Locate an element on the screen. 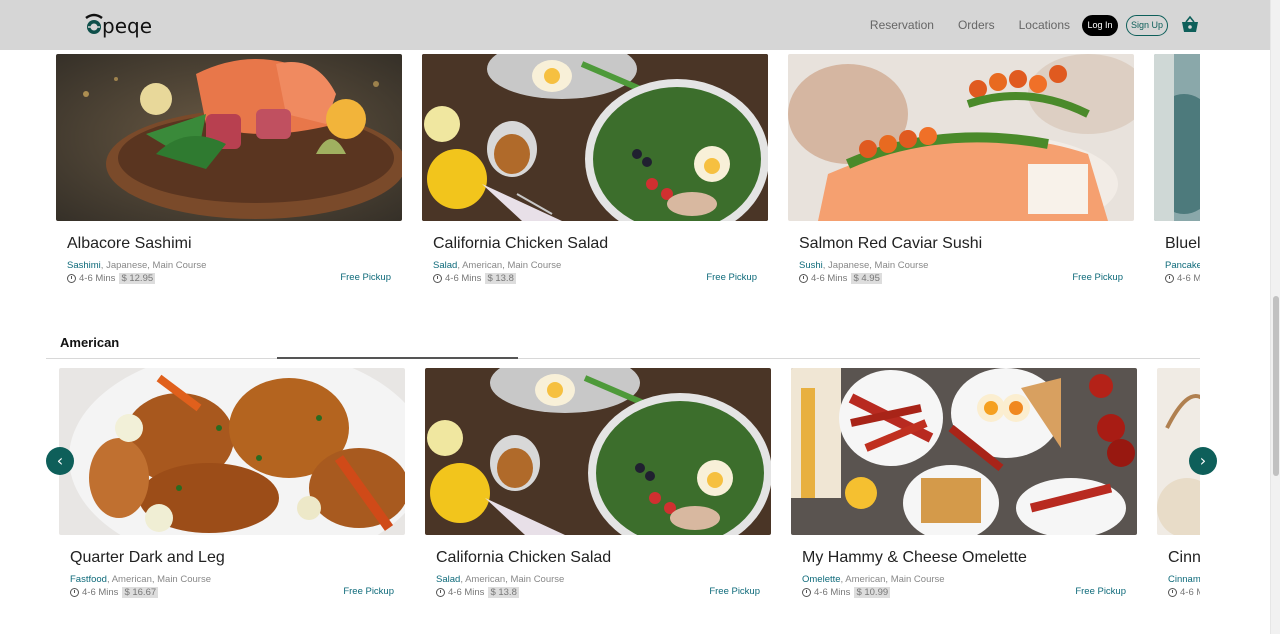 Image resolution: width=1280 pixels, height=634 pixels. page-scrollbar is located at coordinates (1275, 317).